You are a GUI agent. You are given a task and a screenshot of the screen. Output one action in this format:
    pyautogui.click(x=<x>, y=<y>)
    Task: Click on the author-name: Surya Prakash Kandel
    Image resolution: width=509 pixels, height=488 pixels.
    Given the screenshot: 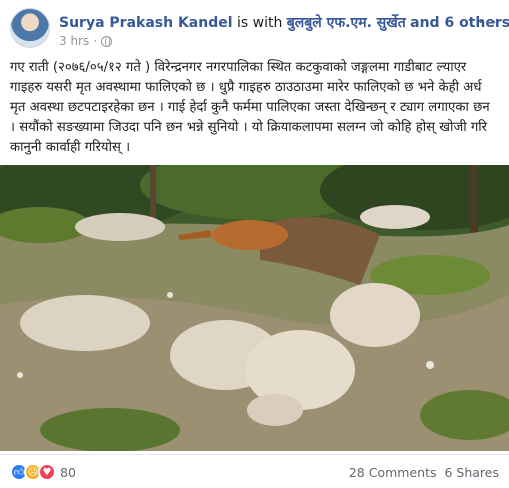 What is the action you would take?
    pyautogui.click(x=146, y=23)
    